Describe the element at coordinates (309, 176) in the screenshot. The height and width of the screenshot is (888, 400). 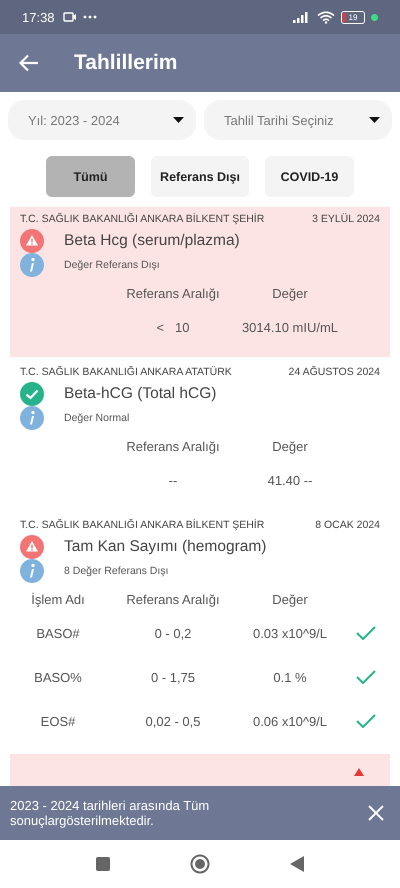
I see `filter-tab: COVID-19` at that location.